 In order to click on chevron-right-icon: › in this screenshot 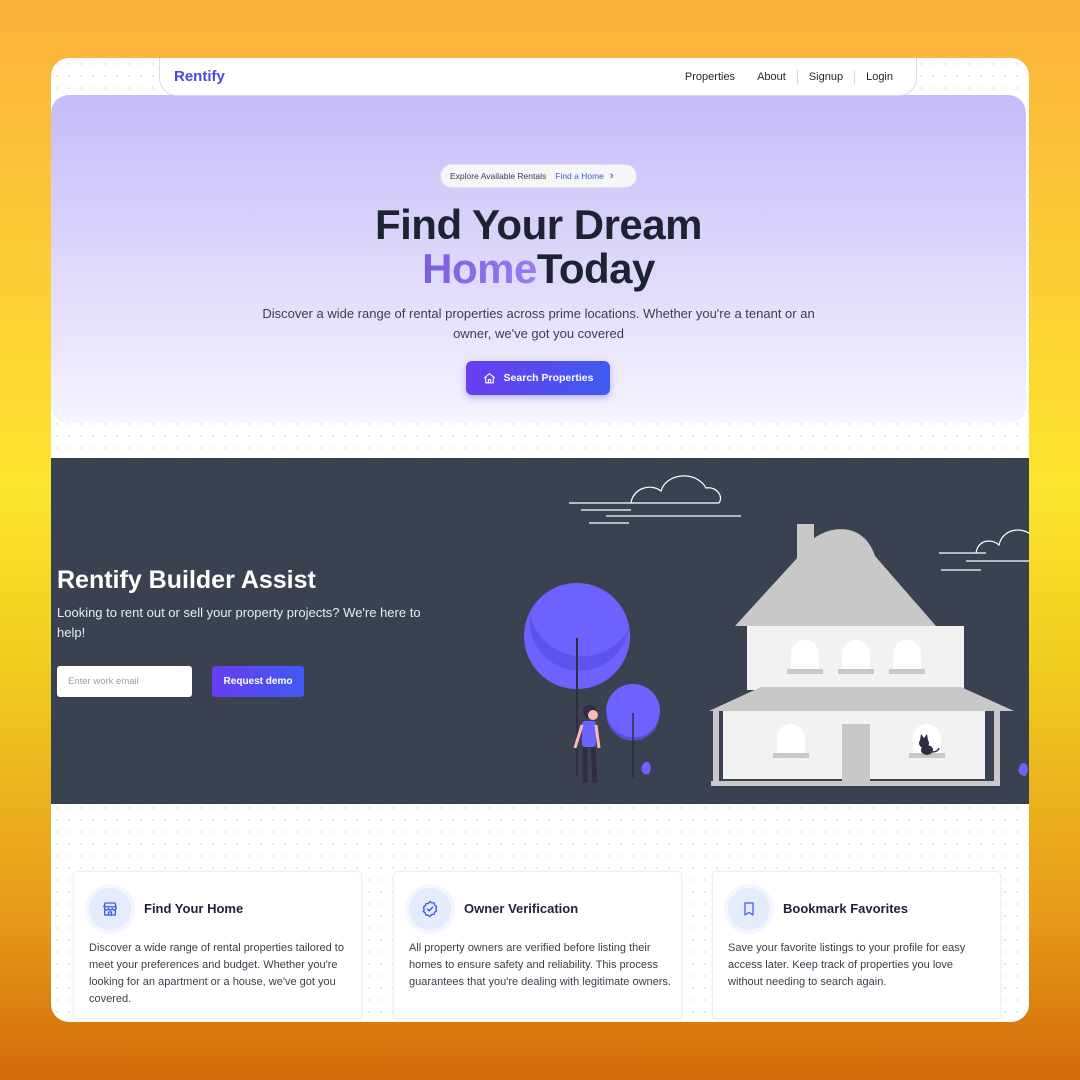, I will do `click(611, 176)`.